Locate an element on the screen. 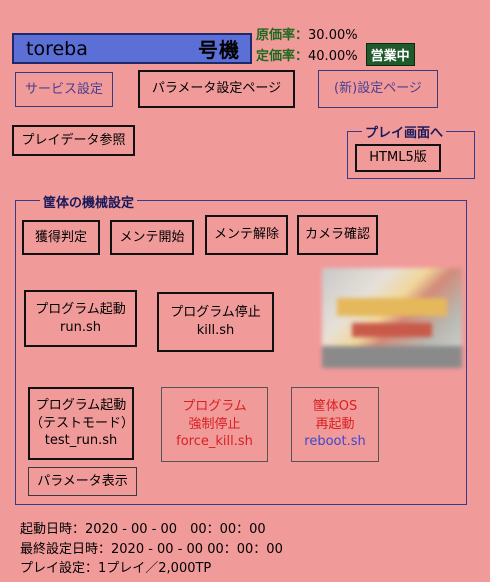  camera-preview-image is located at coordinates (392, 318).